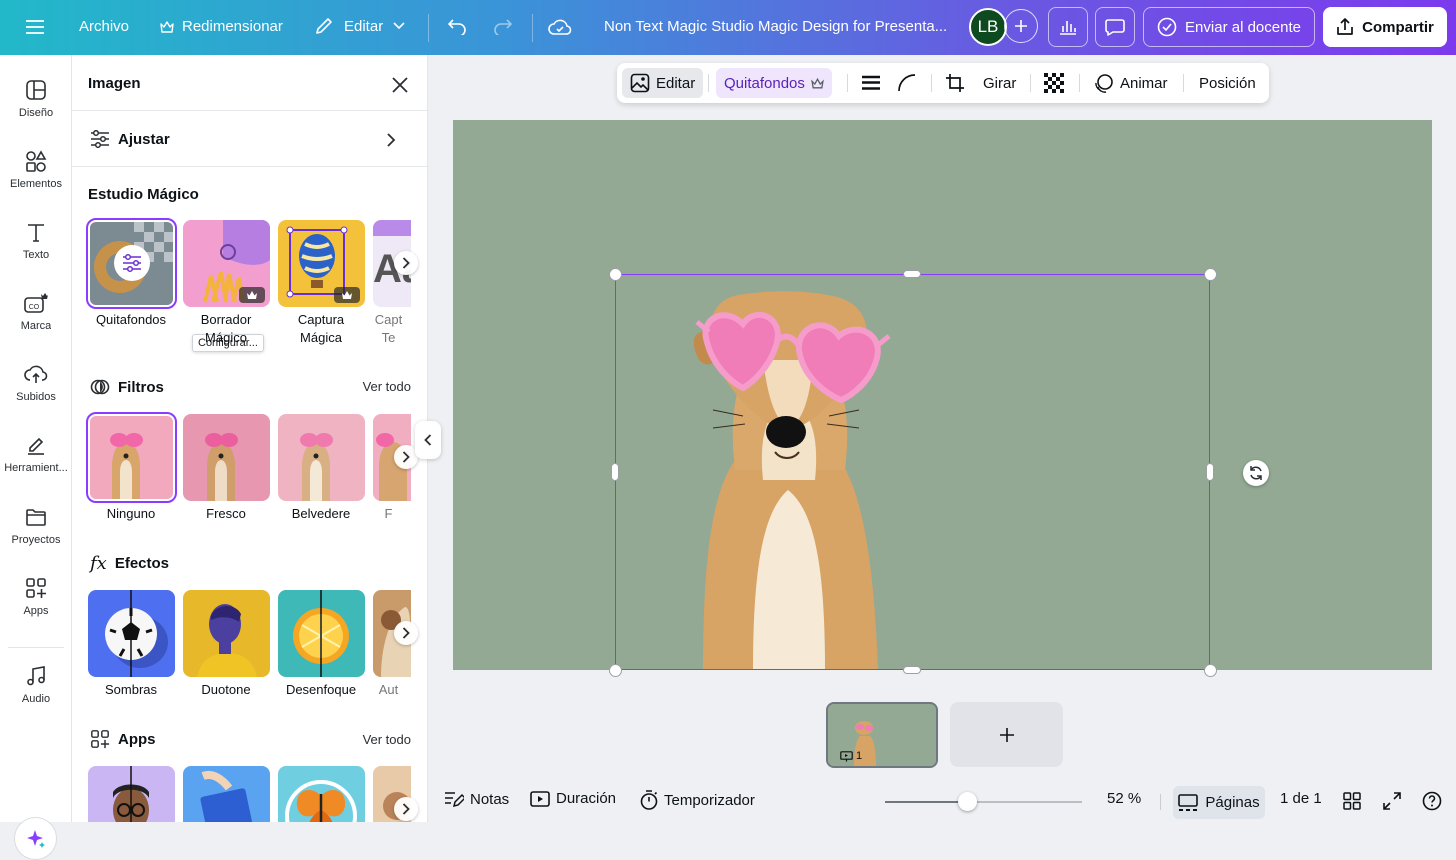  Describe the element at coordinates (871, 83) in the screenshot. I see `border-style-button` at that location.